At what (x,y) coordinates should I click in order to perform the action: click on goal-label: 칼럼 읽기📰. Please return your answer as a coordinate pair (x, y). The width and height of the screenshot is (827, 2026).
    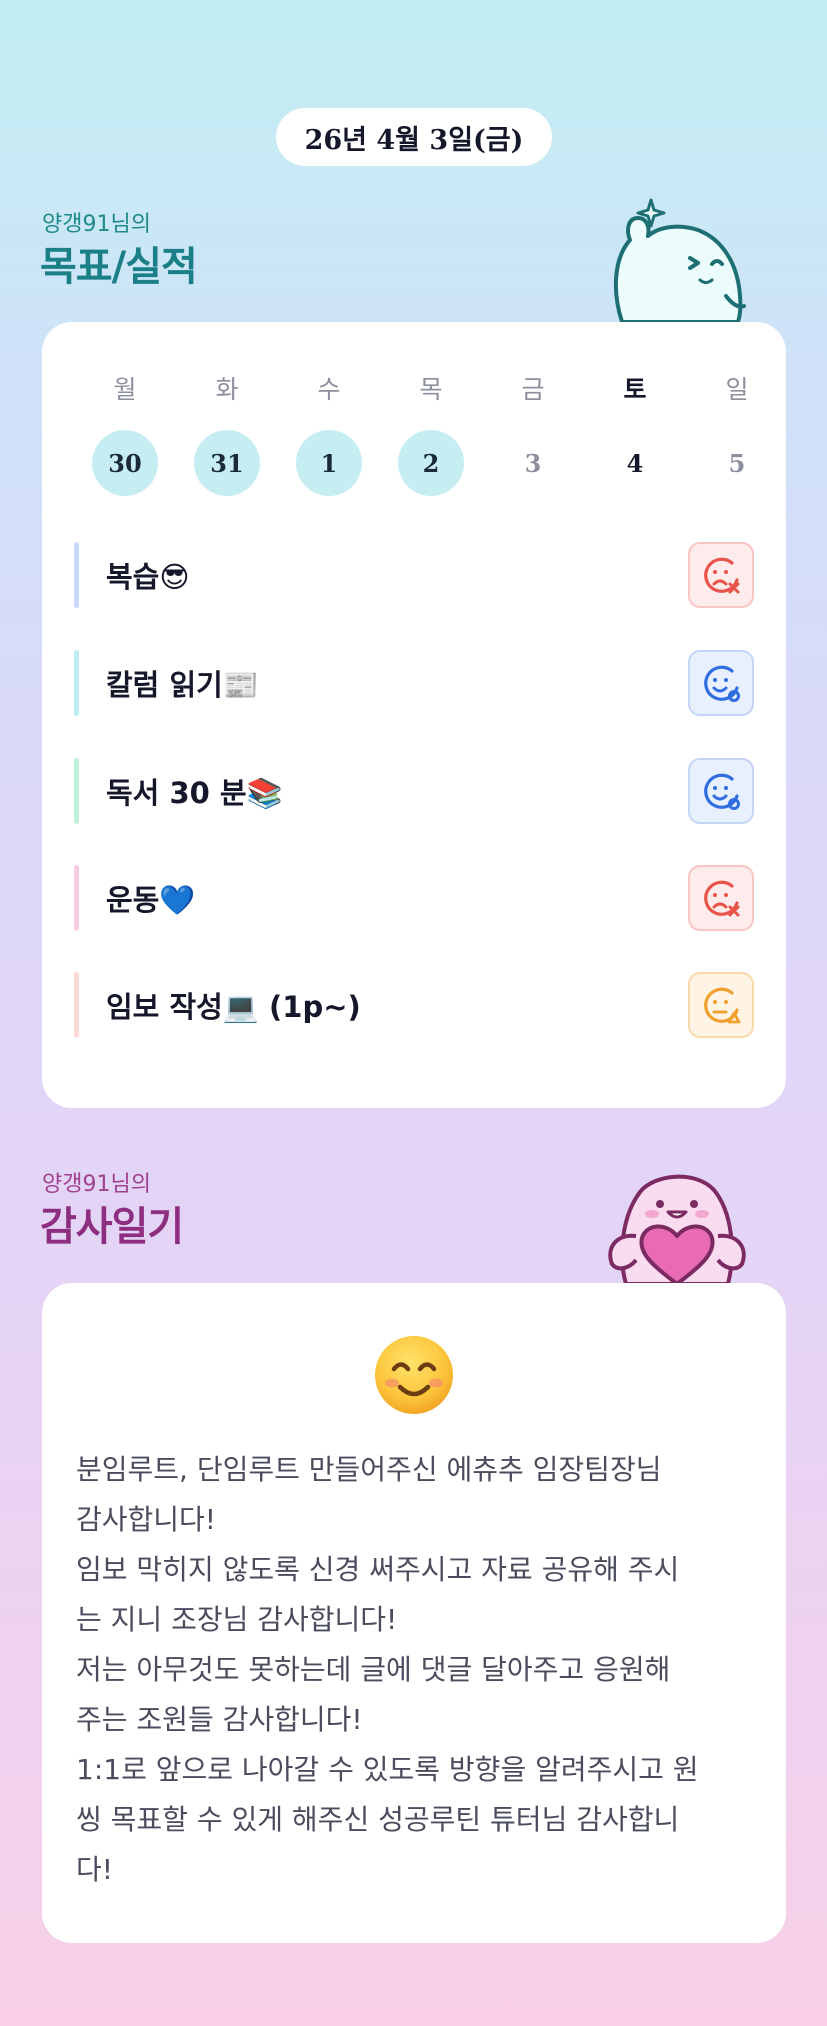
    Looking at the image, I should click on (182, 685).